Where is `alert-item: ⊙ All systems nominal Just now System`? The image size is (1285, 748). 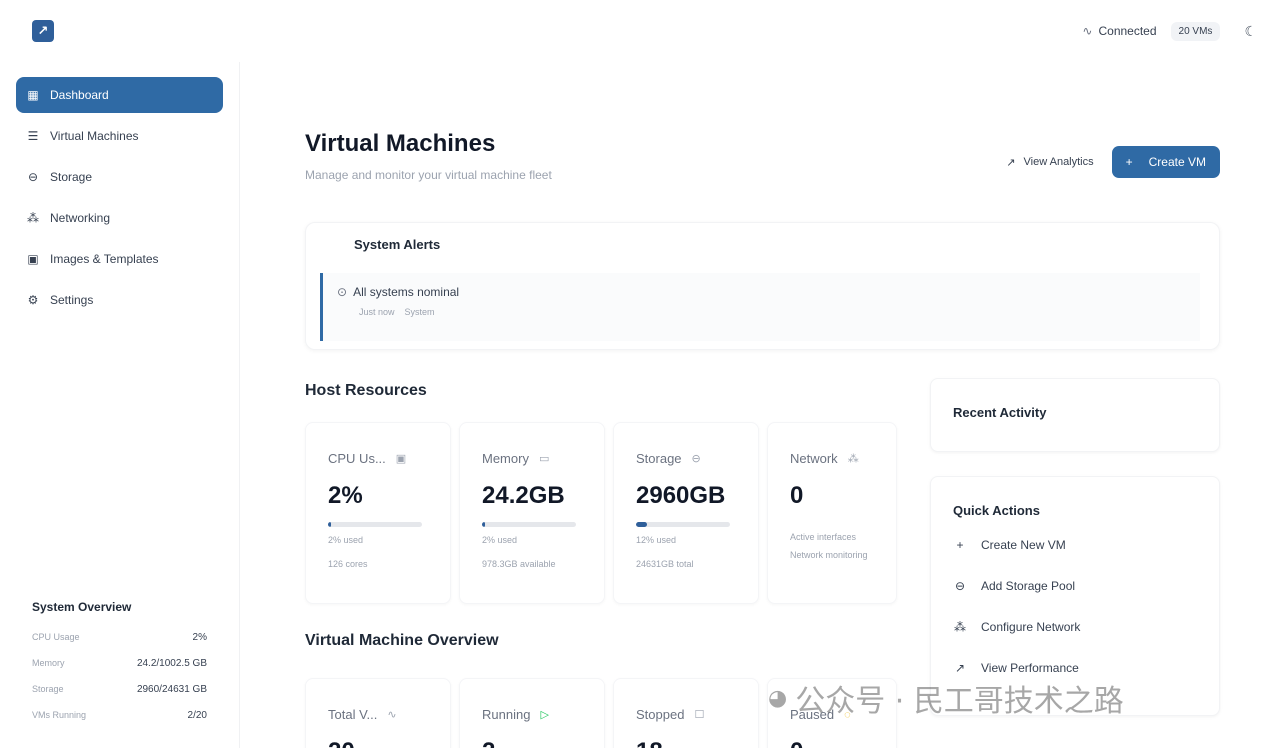 alert-item: ⊙ All systems nominal Just now System is located at coordinates (760, 307).